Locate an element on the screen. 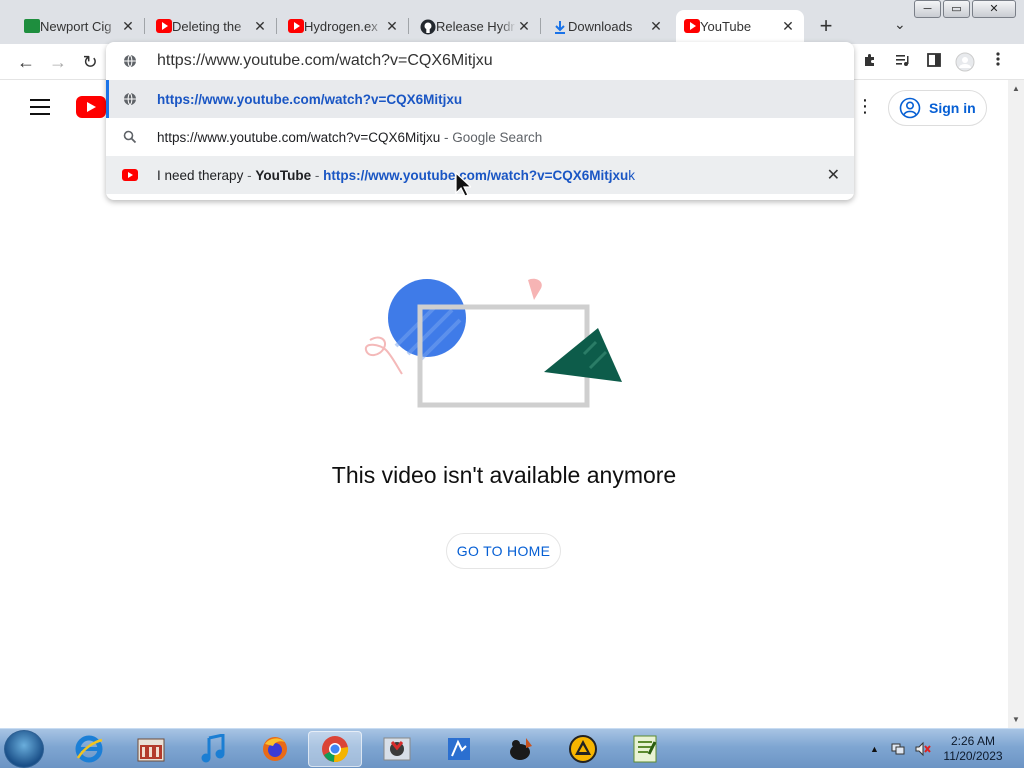  sheet-favicon-icon is located at coordinates (32, 26).